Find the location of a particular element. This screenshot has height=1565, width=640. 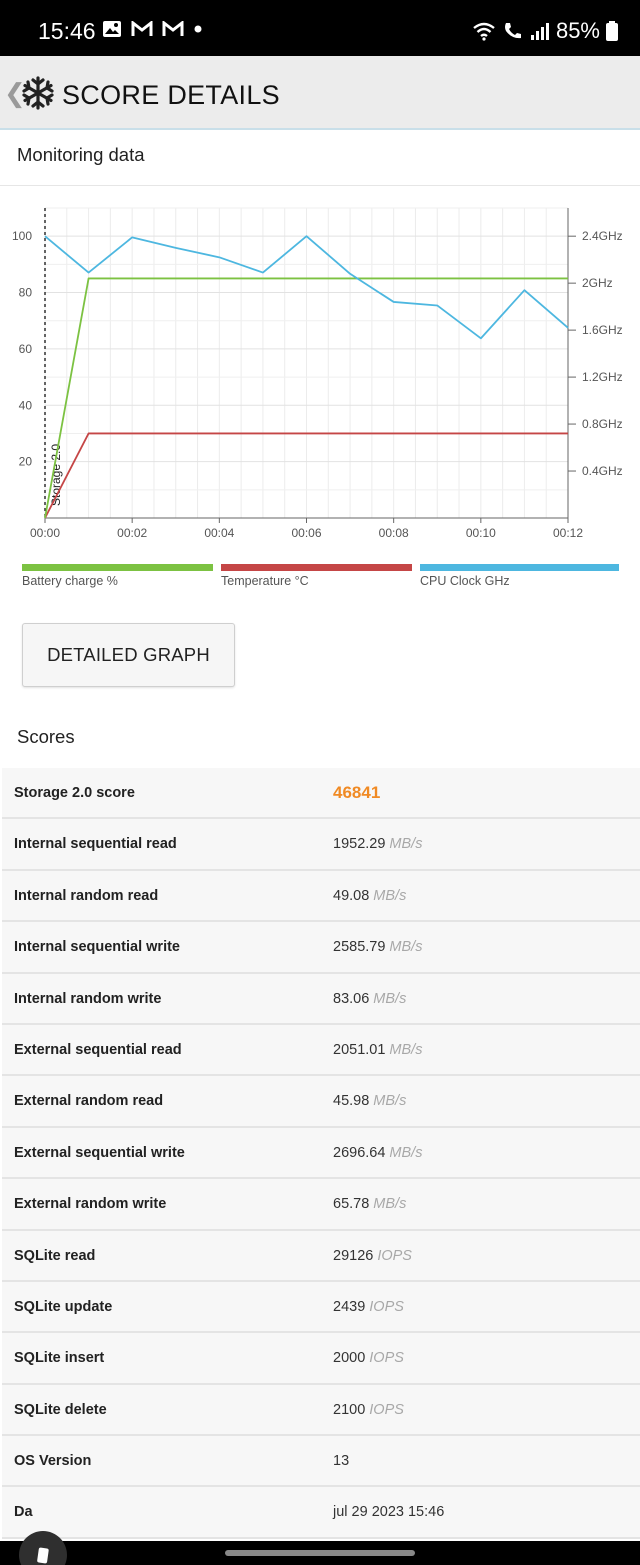

score-number: 29126 is located at coordinates (353, 1255).